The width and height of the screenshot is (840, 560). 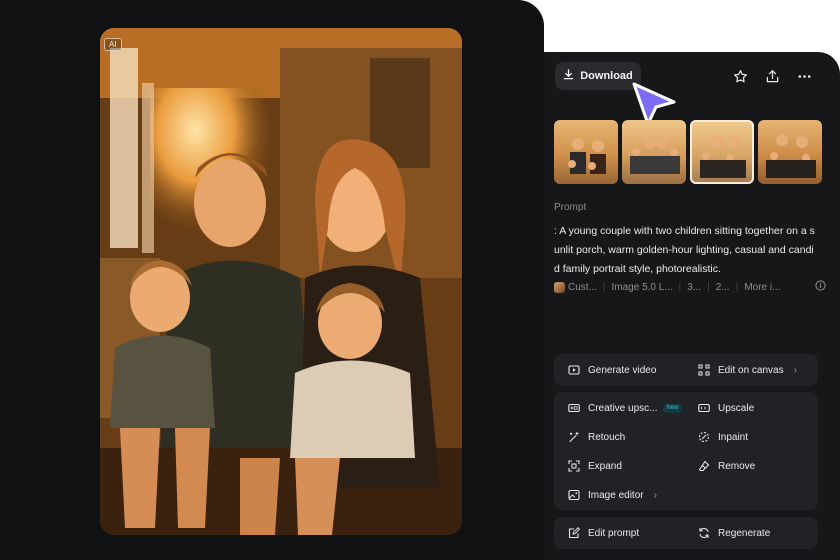 I want to click on thumbnail-strip, so click(x=688, y=152).